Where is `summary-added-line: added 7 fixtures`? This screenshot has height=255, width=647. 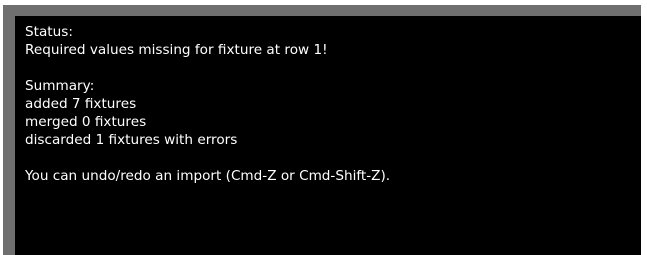
summary-added-line: added 7 fixtures is located at coordinates (81, 104).